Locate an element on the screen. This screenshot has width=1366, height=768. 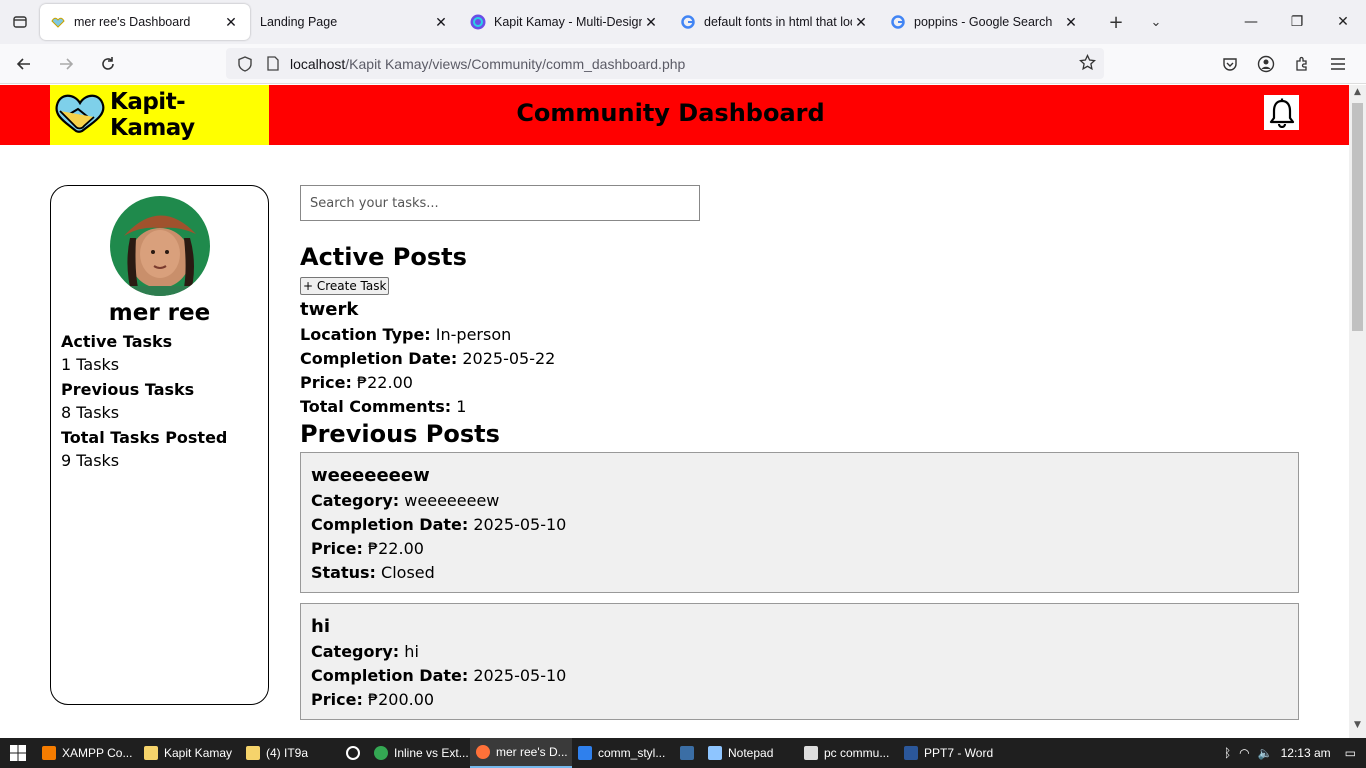
avatar is located at coordinates (159, 246).